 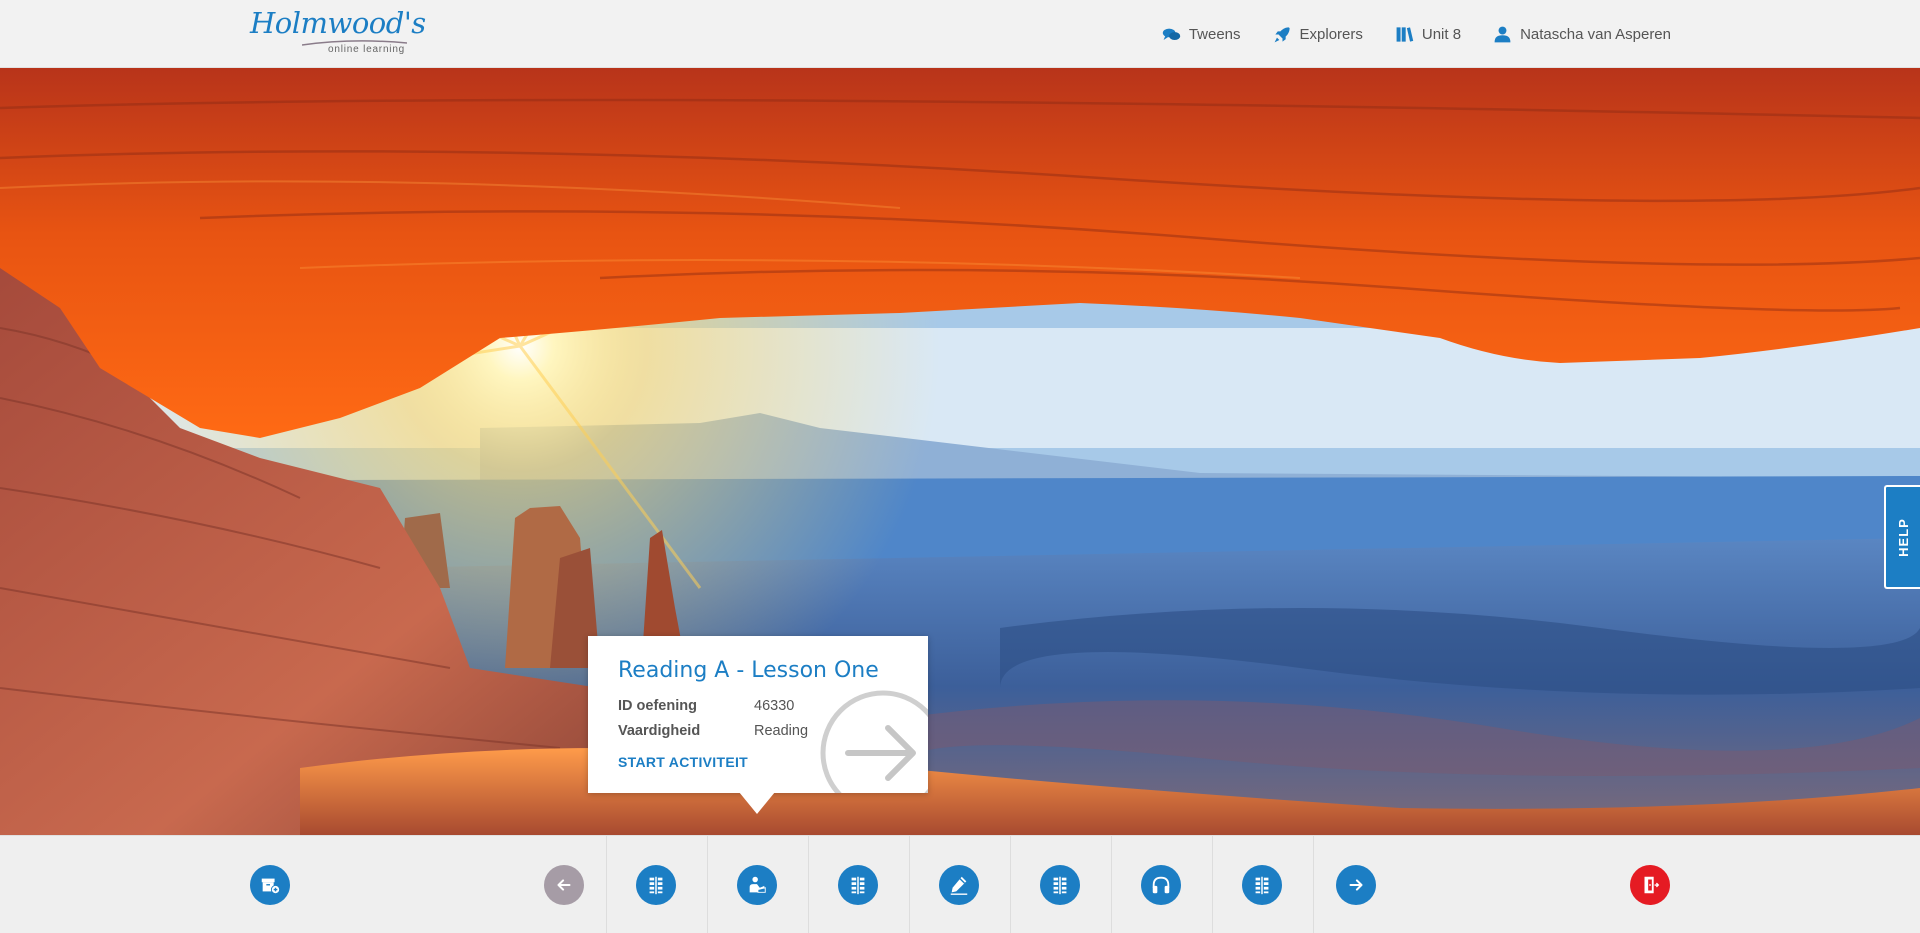 I want to click on headphones-icon, so click(x=1161, y=885).